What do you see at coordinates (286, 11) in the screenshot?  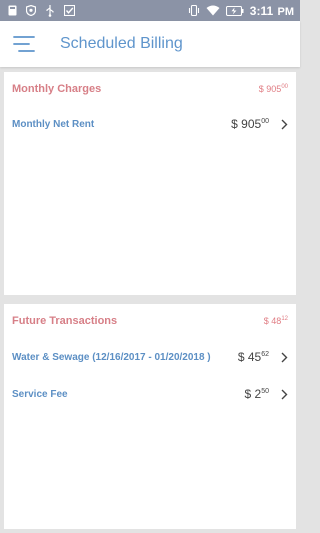 I see `status-time-suffix: PM` at bounding box center [286, 11].